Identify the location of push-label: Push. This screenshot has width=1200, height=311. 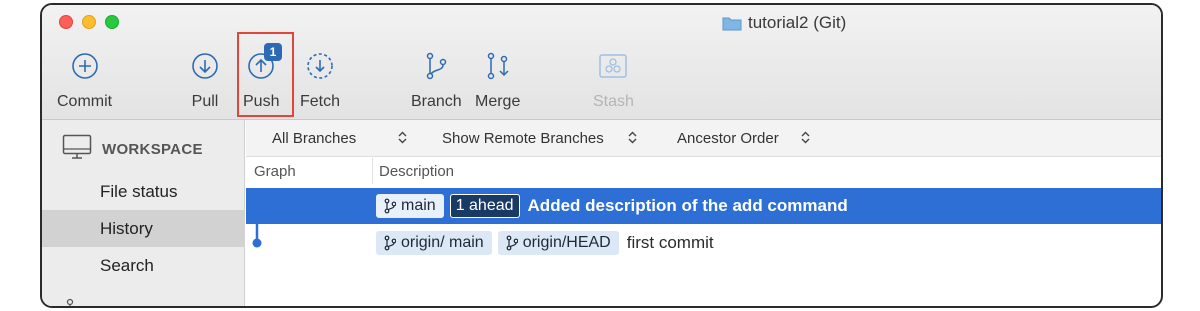
(261, 101).